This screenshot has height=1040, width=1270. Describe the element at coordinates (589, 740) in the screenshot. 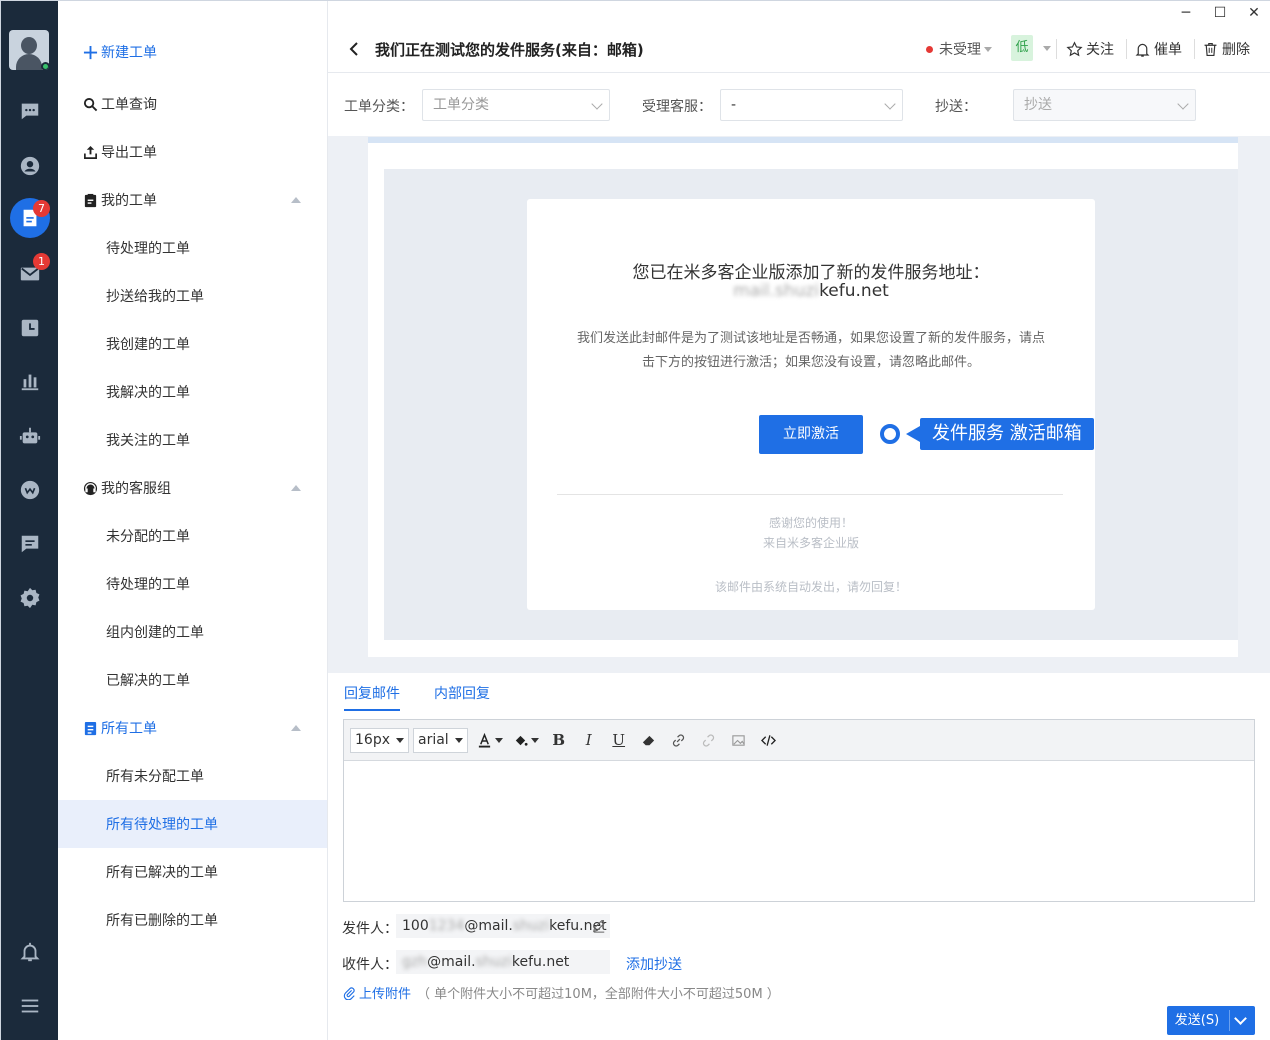

I see `italic-button: I` at that location.